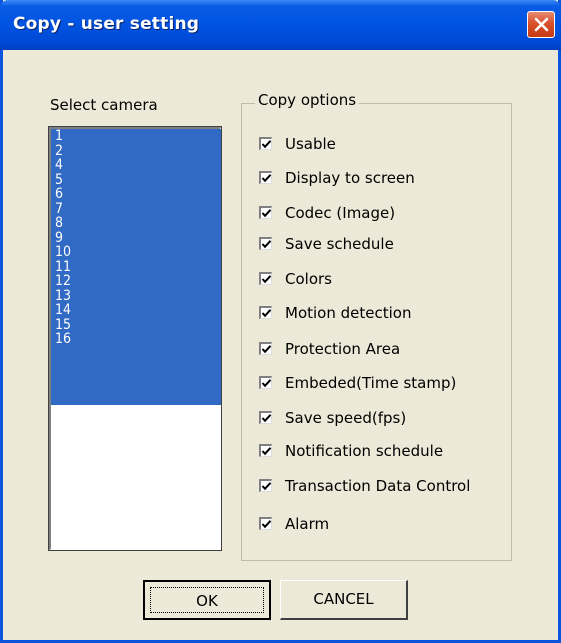 The image size is (561, 643). What do you see at coordinates (136, 237) in the screenshot?
I see `camera-list-item: 9` at bounding box center [136, 237].